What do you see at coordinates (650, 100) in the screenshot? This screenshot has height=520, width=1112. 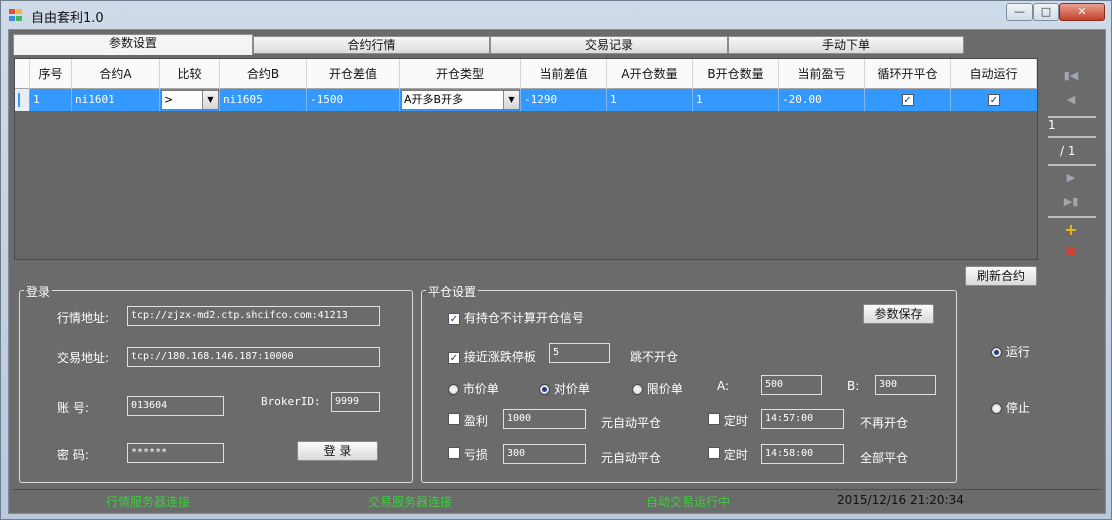 I see `cell-qty-a: 1` at bounding box center [650, 100].